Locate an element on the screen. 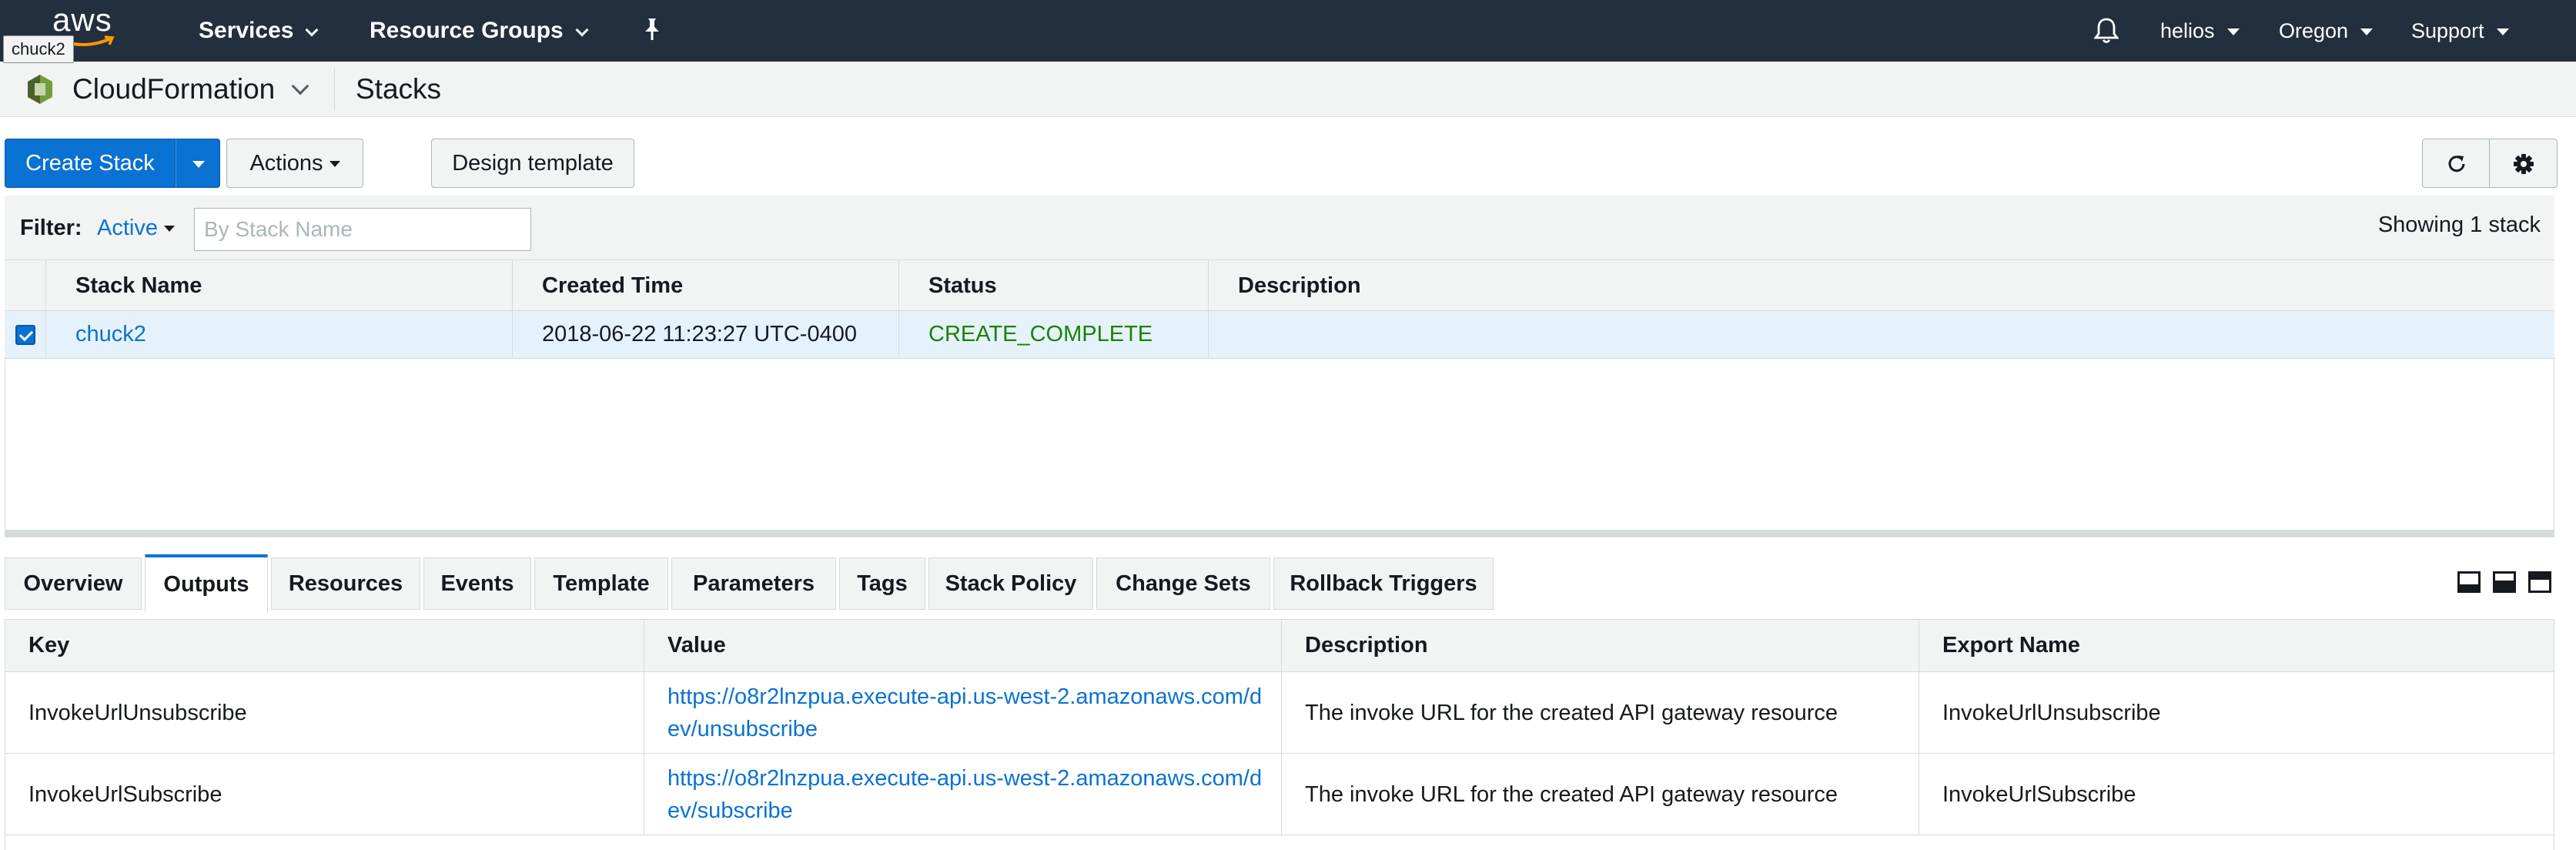 The height and width of the screenshot is (850, 2576). tab-tags: Tags is located at coordinates (882, 583).